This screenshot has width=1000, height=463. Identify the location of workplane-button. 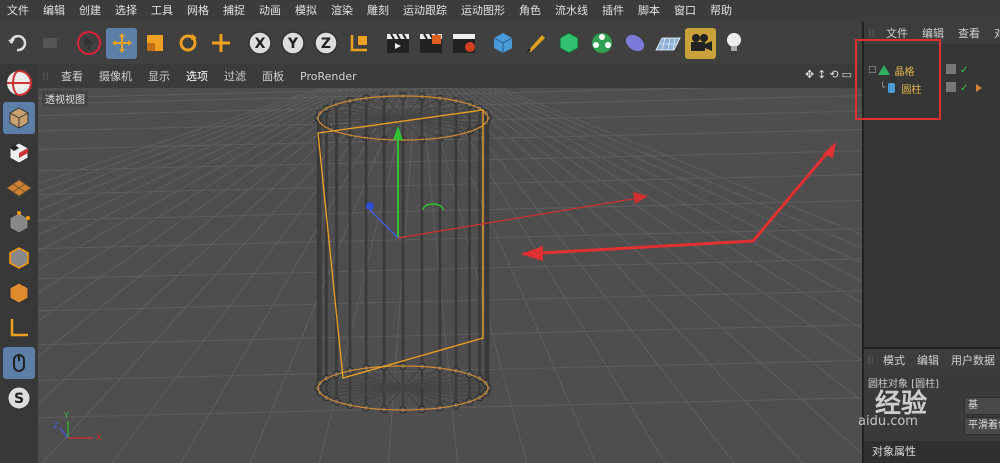
(19, 188).